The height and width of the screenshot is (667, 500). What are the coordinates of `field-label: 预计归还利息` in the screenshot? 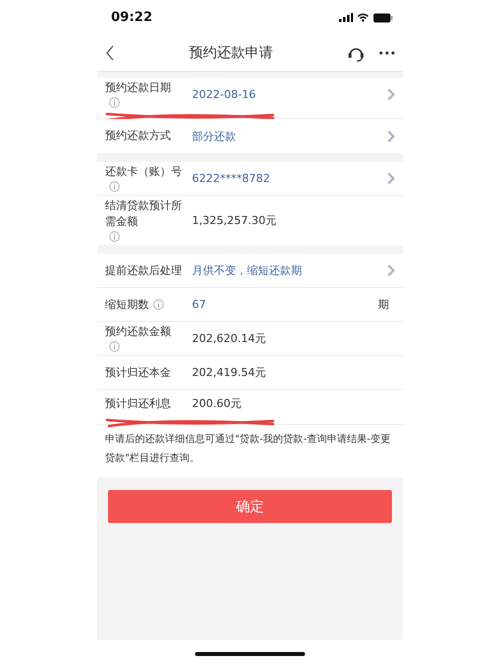 It's located at (138, 404).